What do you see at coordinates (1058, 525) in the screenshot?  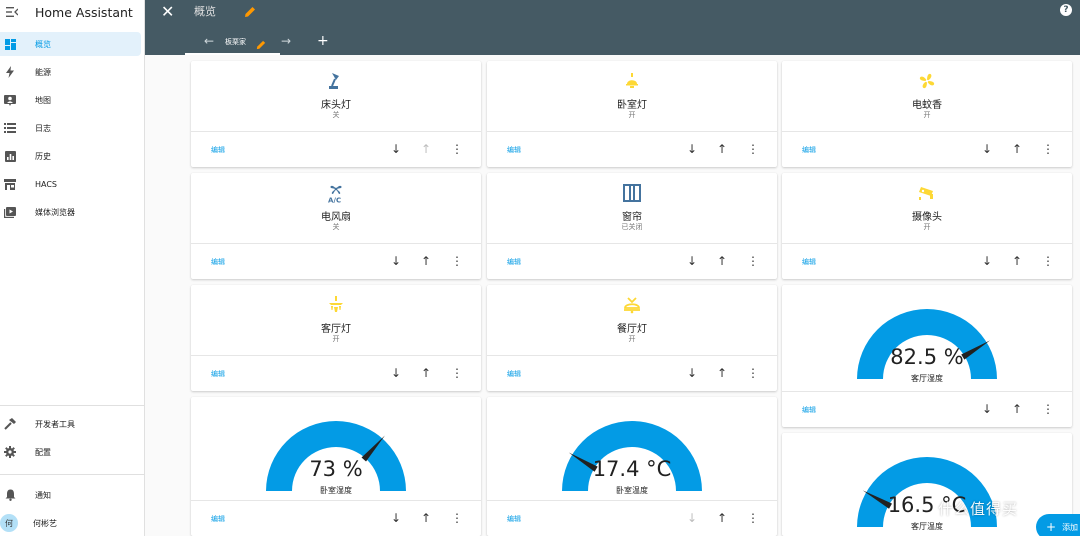 I see `add-card-button: + 添加` at bounding box center [1058, 525].